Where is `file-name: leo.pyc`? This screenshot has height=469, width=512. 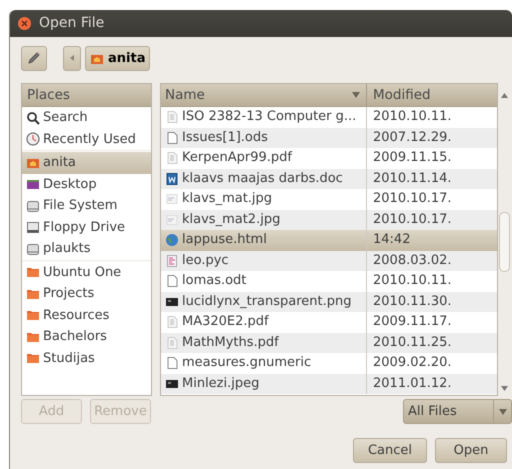
file-name: leo.pyc is located at coordinates (205, 261).